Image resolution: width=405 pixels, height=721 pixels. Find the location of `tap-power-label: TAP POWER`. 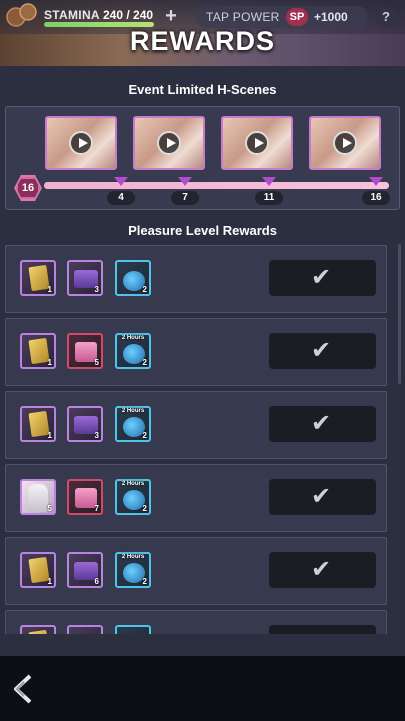

tap-power-label: TAP POWER is located at coordinates (243, 17).